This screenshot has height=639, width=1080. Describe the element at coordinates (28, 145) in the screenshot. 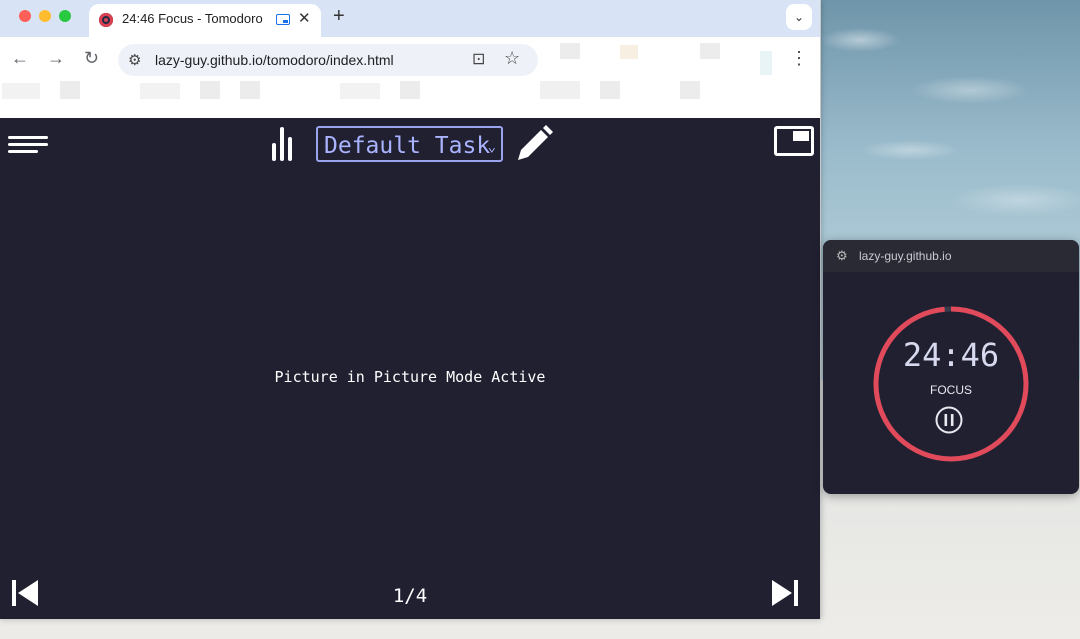

I see `menu-icon` at that location.